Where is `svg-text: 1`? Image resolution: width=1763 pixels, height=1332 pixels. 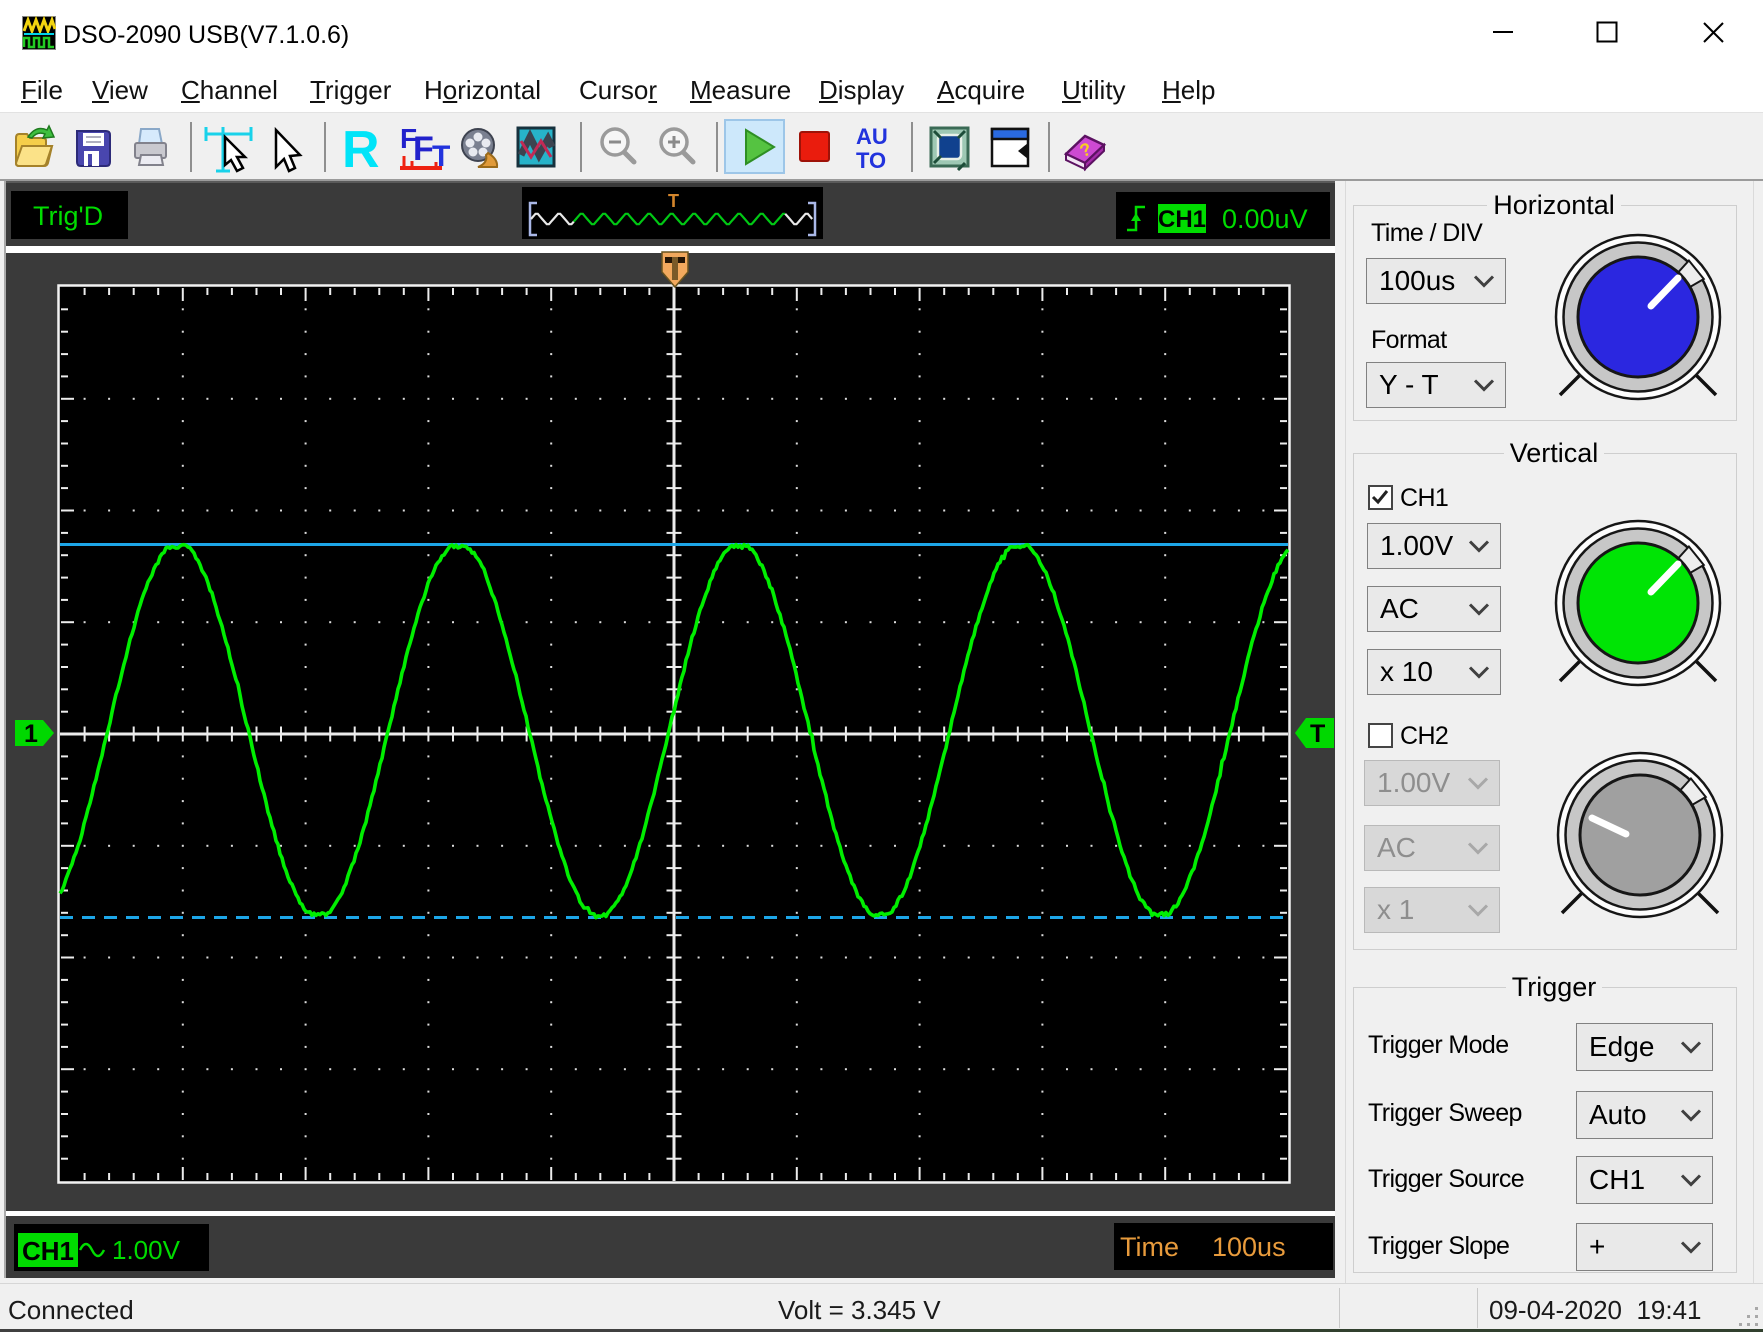
svg-text: 1 is located at coordinates (31, 734).